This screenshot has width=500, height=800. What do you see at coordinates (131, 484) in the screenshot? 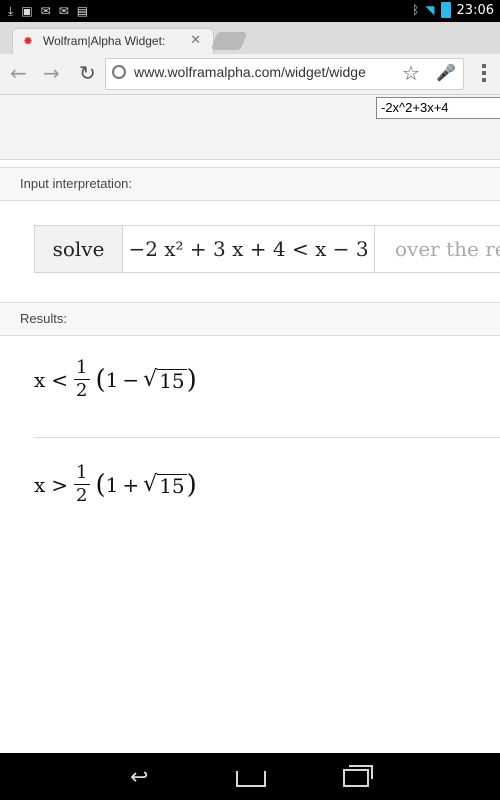
I see `inner-sign: +` at bounding box center [131, 484].